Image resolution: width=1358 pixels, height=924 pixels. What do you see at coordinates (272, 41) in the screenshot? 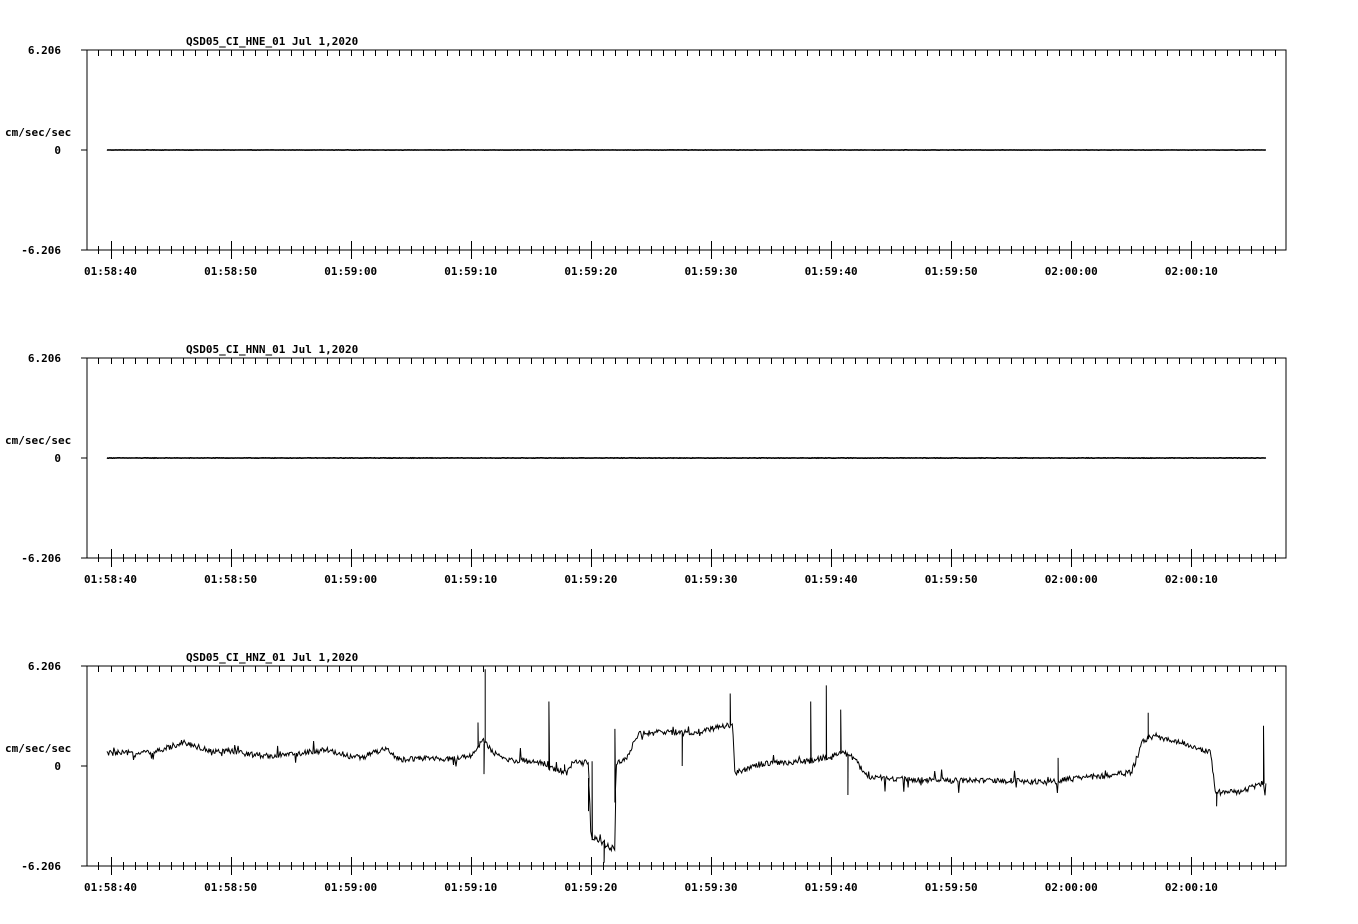
I see `panel-title: QSD05_CI_HNE_01 Jul 1,2020` at bounding box center [272, 41].